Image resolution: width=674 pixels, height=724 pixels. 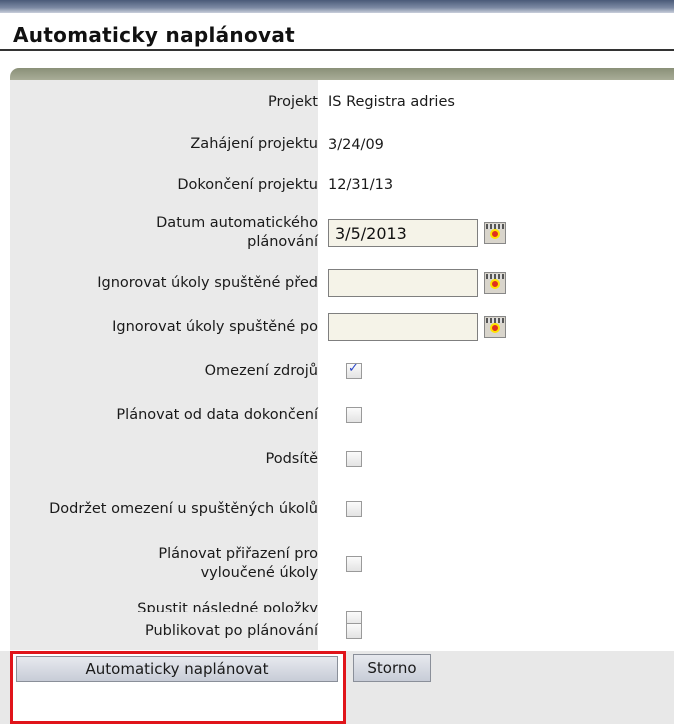 I want to click on project-start-row: Zahájení projektu 3/24/09, so click(x=342, y=144).